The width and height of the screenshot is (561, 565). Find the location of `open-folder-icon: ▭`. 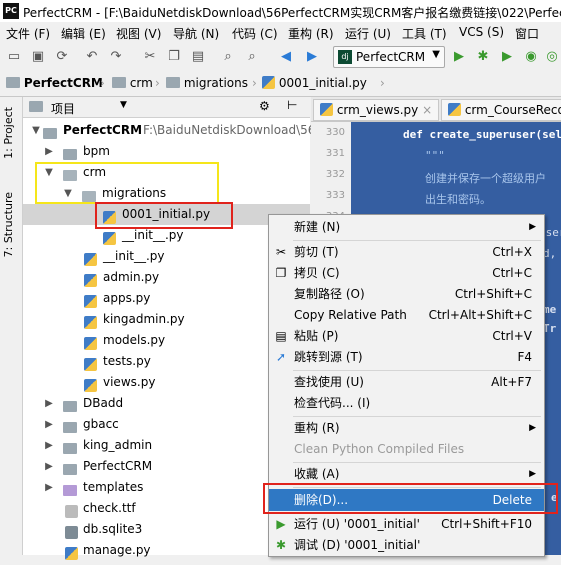

open-folder-icon: ▭ is located at coordinates (14, 57).